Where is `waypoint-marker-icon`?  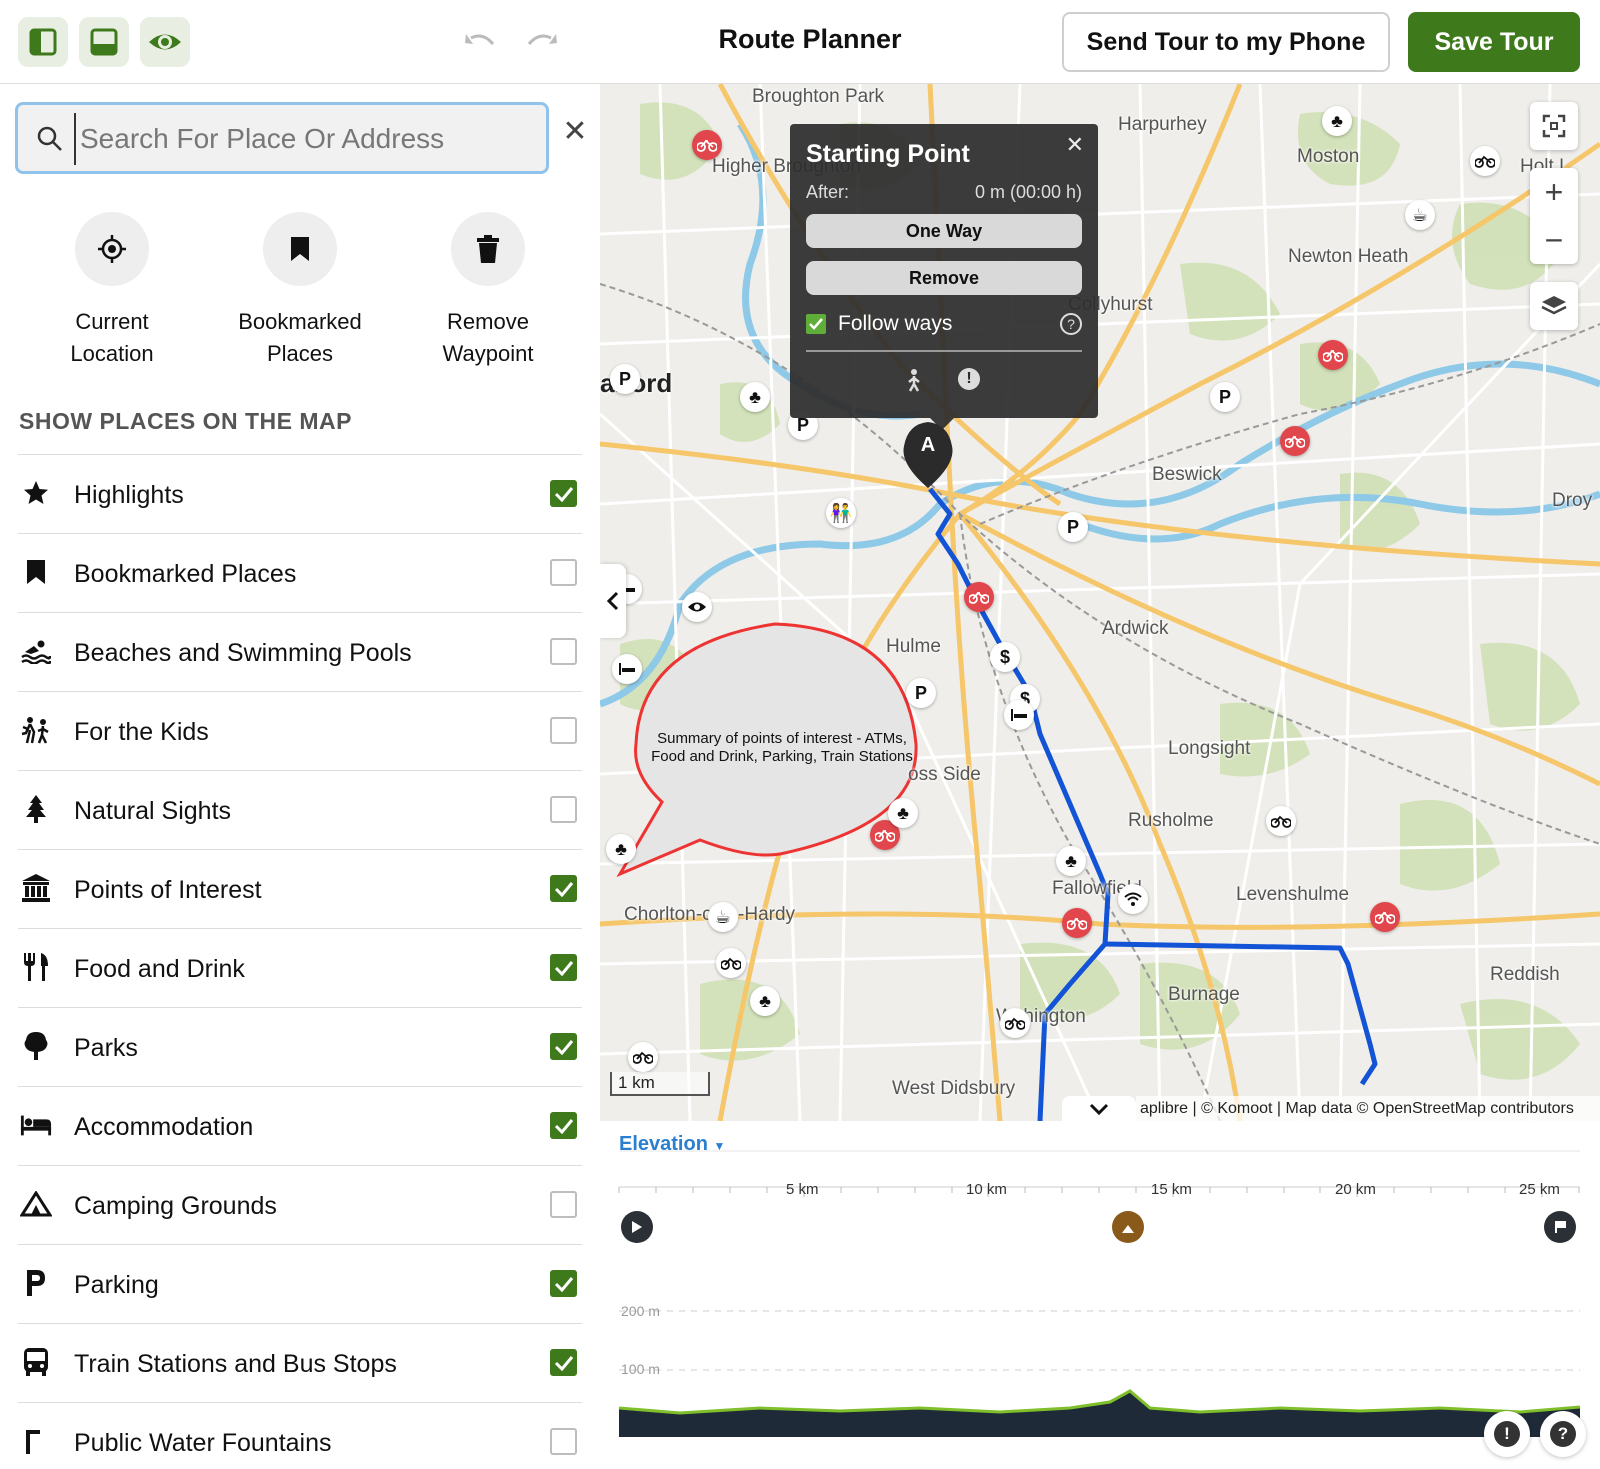
waypoint-marker-icon is located at coordinates (1128, 1227).